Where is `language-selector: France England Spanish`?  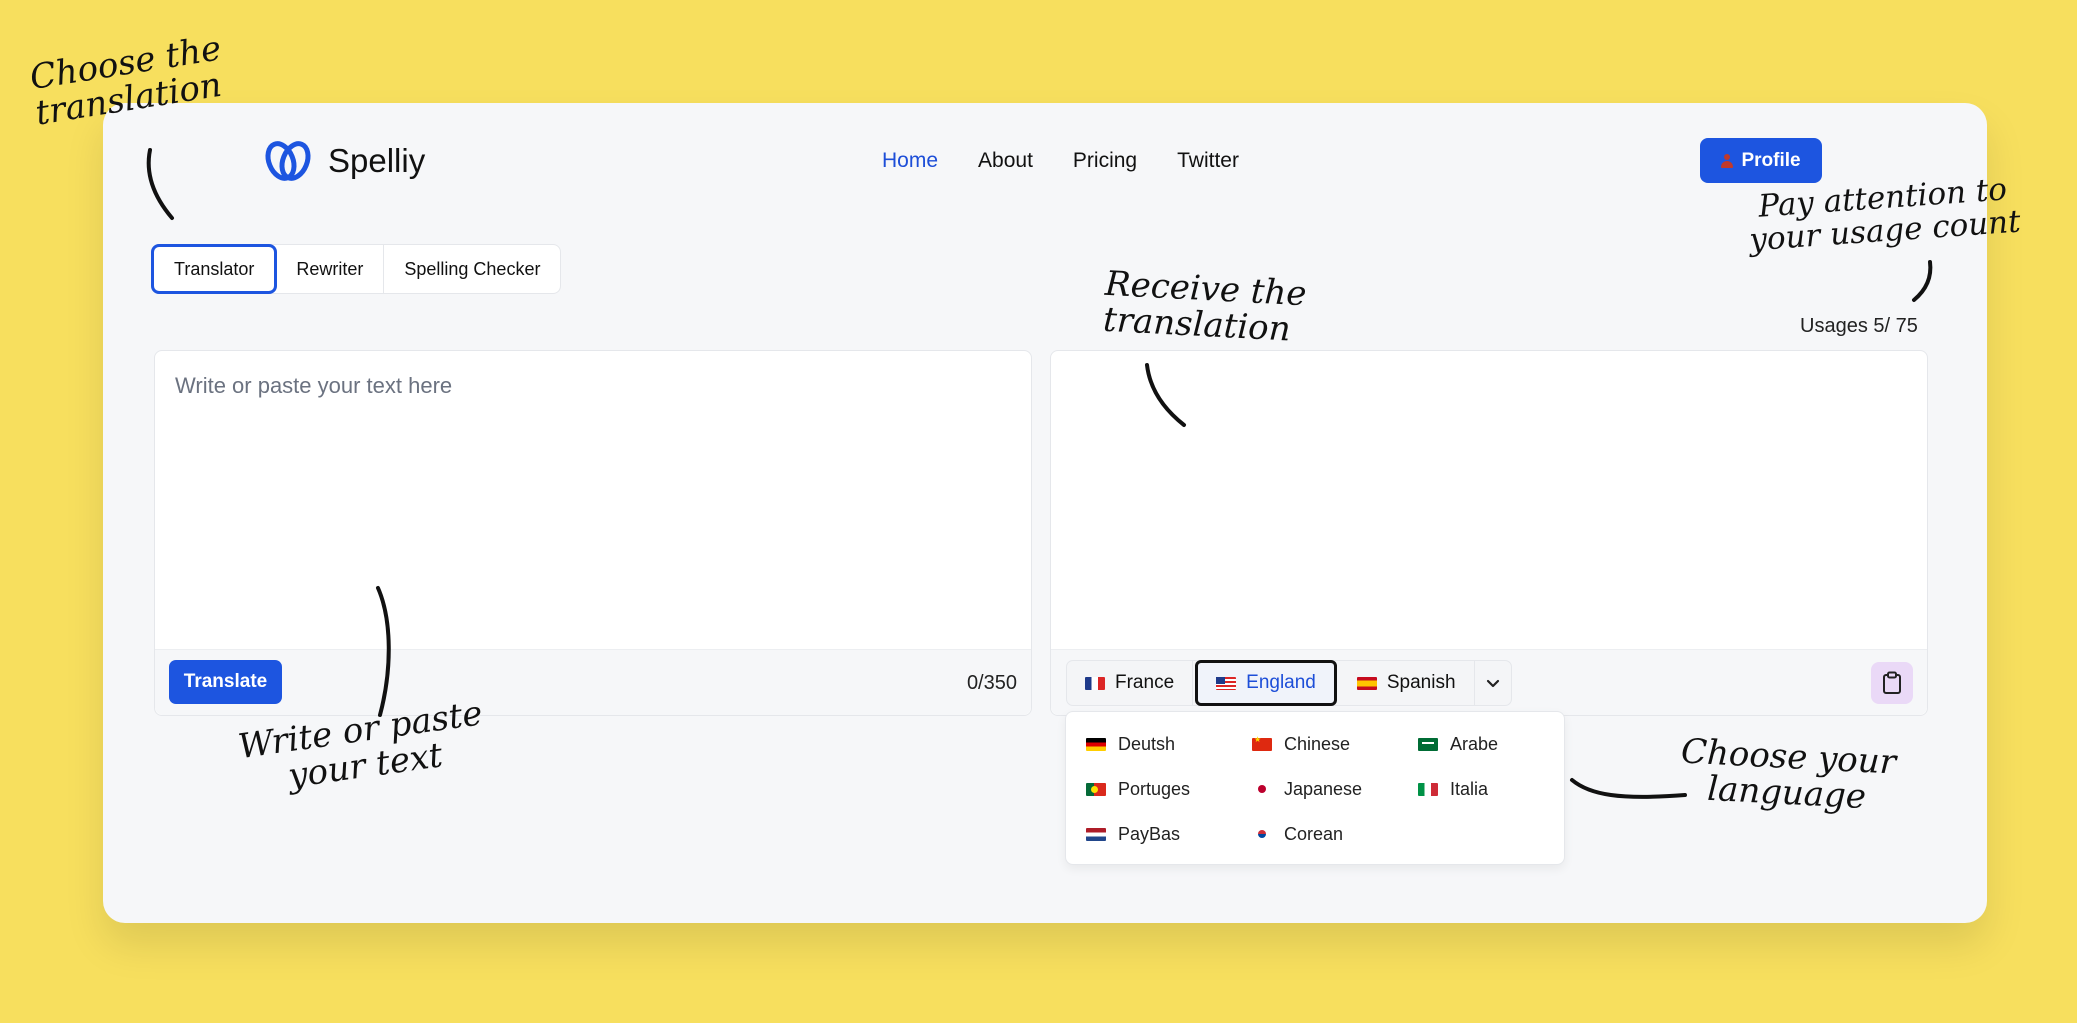 language-selector: France England Spanish is located at coordinates (1289, 683).